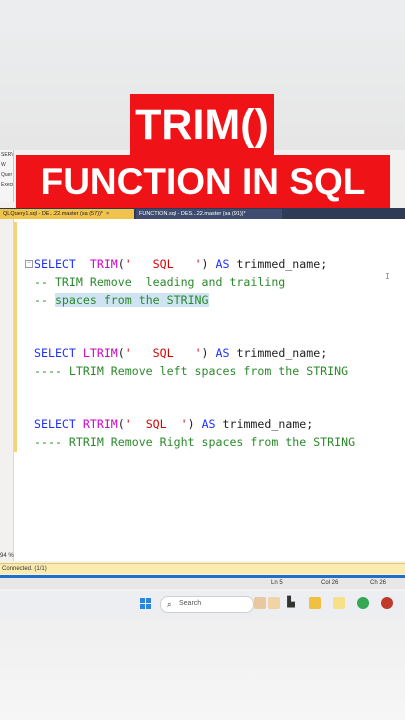 Image resolution: width=405 pixels, height=720 pixels. What do you see at coordinates (387, 276) in the screenshot?
I see `text-cursor-icon: I` at bounding box center [387, 276].